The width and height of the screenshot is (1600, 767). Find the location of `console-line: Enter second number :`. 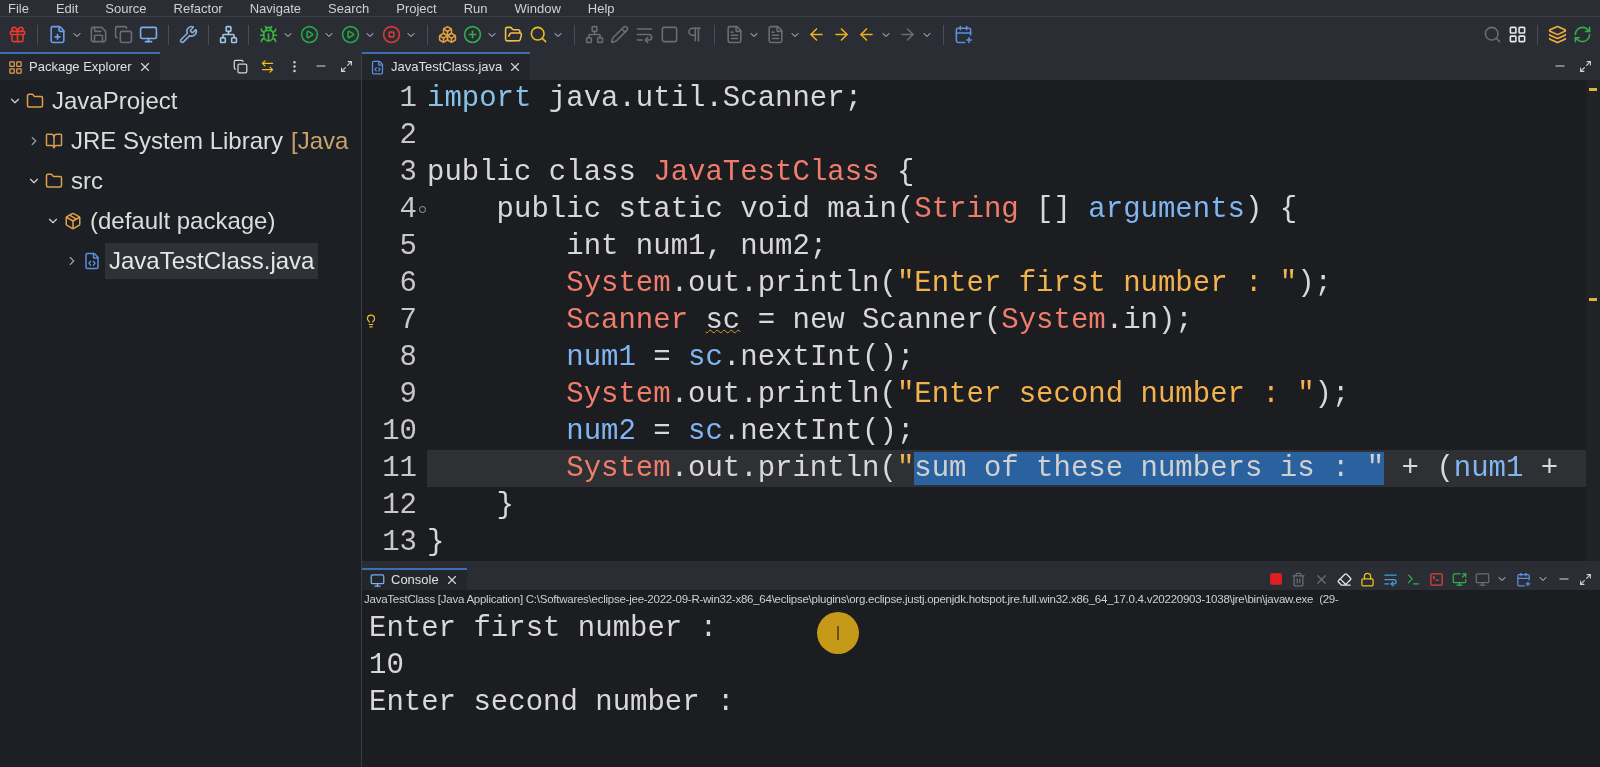

console-line: Enter second number : is located at coordinates (552, 703).